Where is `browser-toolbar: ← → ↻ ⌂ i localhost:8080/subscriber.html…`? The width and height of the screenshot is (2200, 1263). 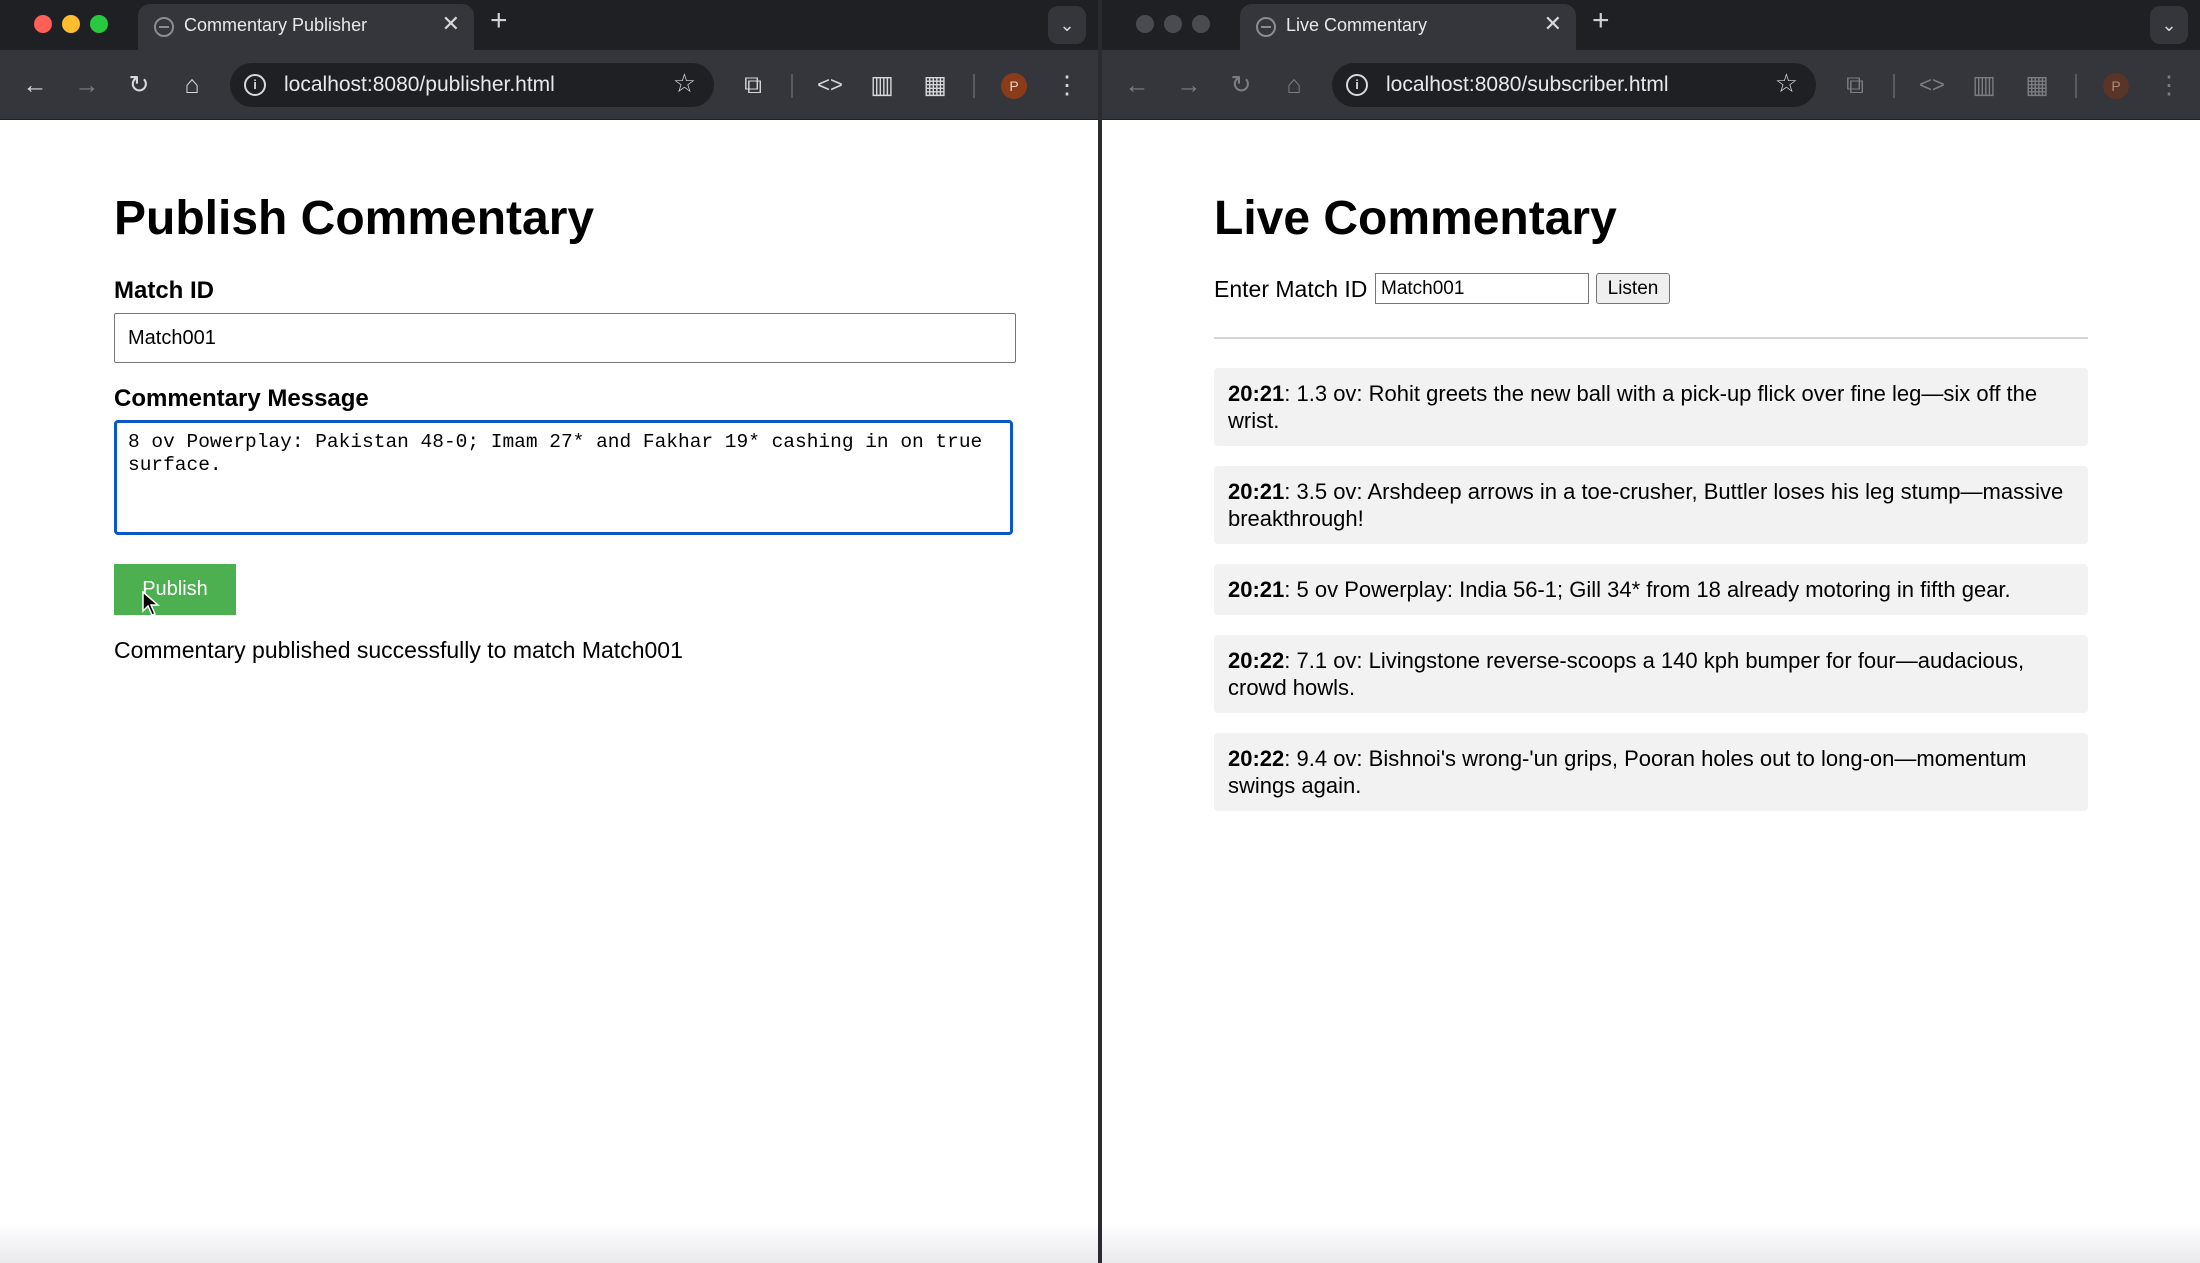
browser-toolbar: ← → ↻ ⌂ i localhost:8080/subscriber.html… is located at coordinates (1651, 85).